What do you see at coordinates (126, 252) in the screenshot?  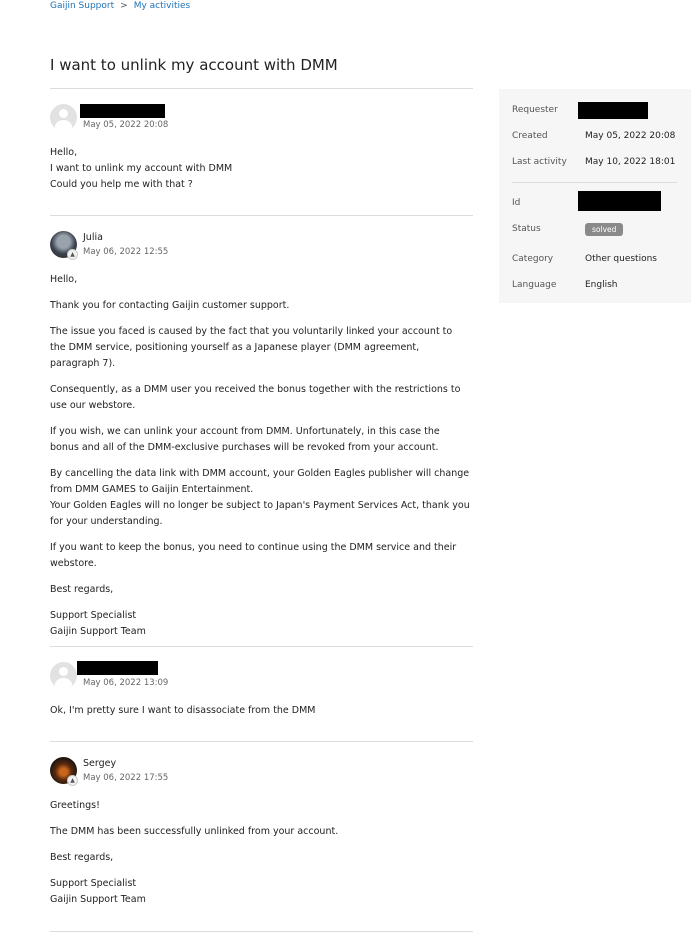 I see `comment-timestamp: May 06, 2022 12:55` at bounding box center [126, 252].